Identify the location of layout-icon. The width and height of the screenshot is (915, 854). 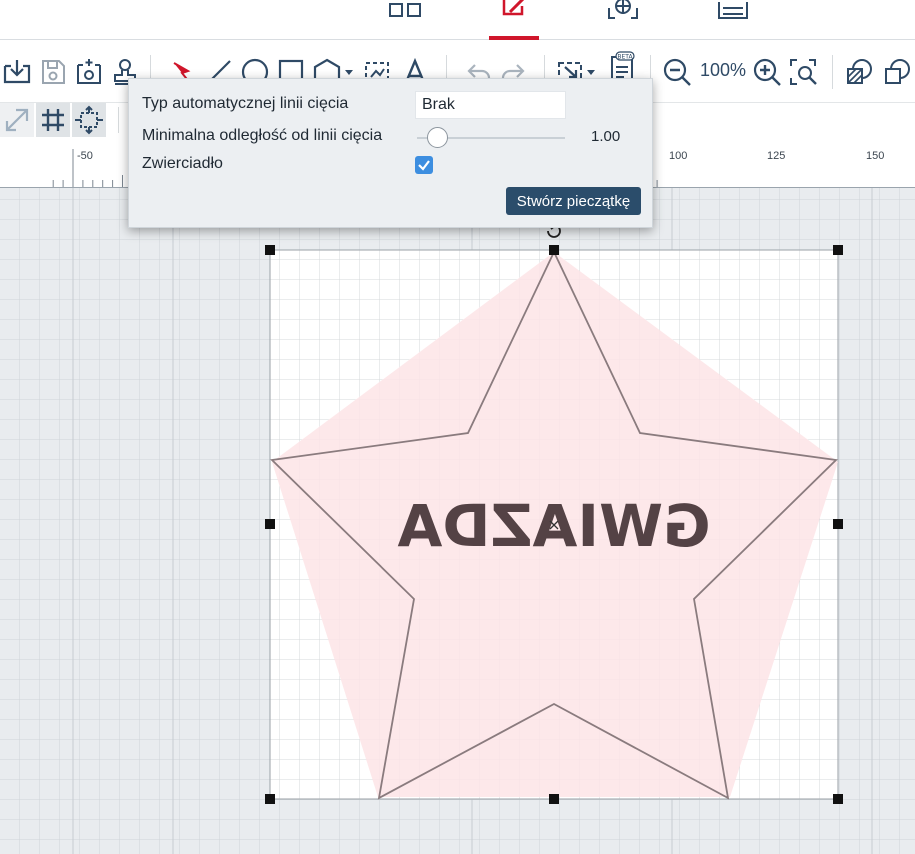
(405, 10).